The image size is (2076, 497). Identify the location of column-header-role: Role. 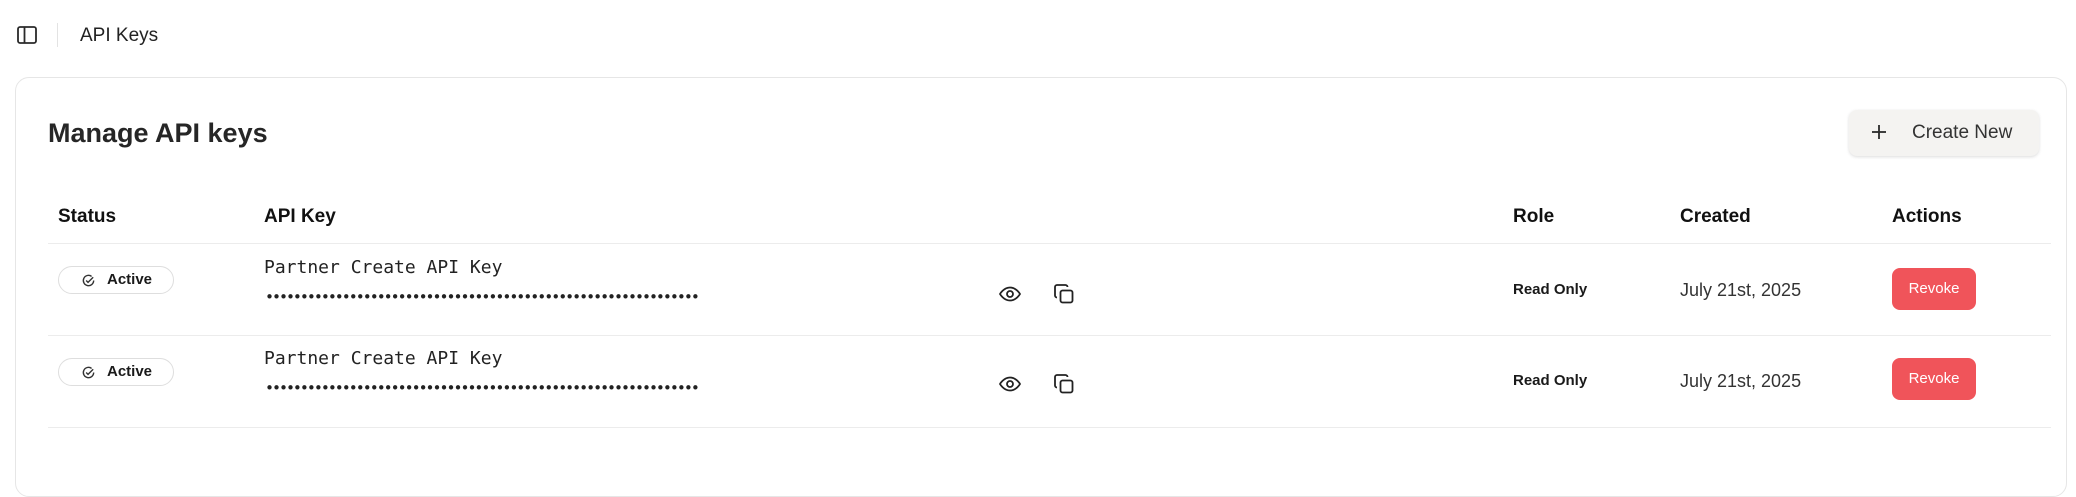
(1534, 216).